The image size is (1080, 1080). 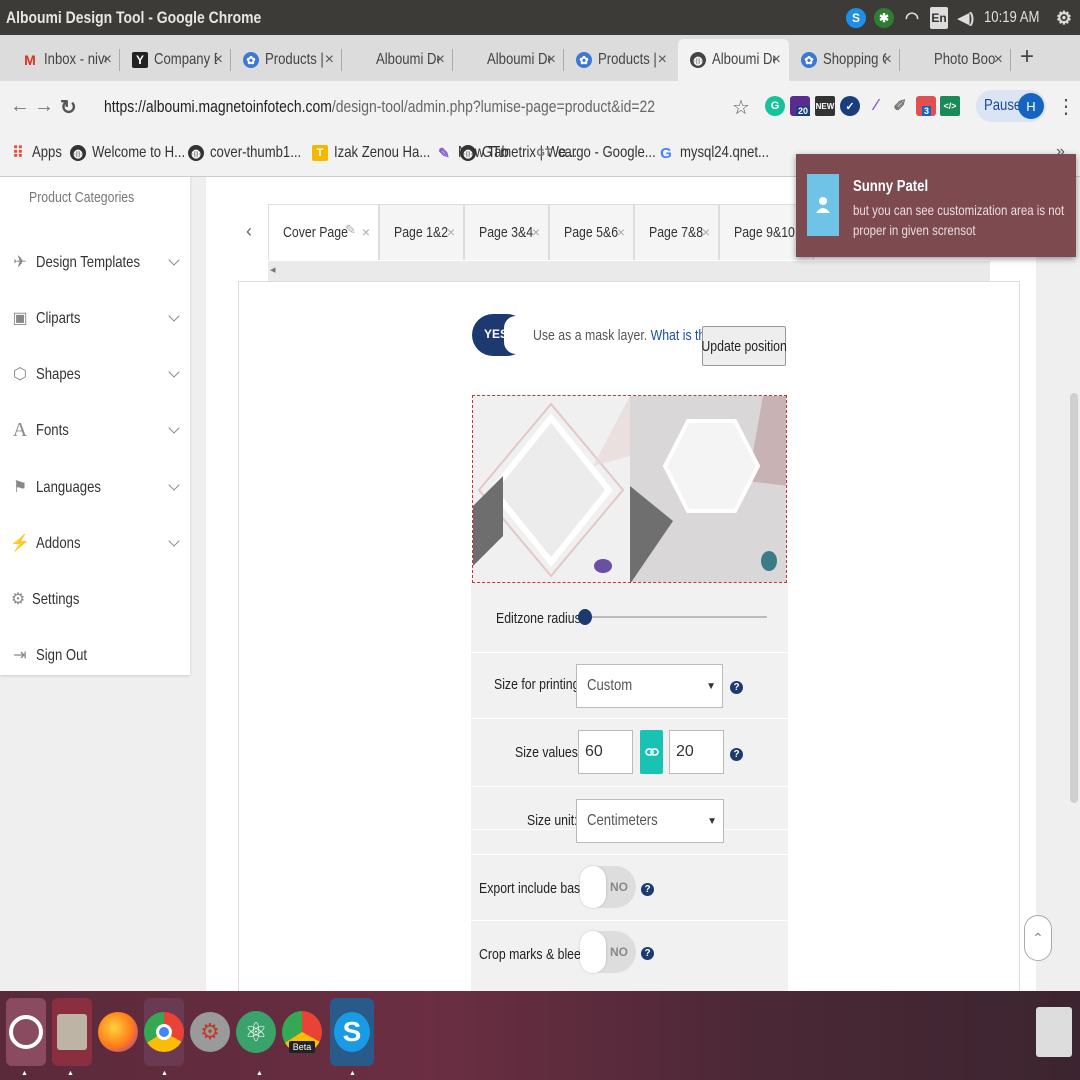 What do you see at coordinates (350, 230) in the screenshot?
I see `pencil-icon: ✎` at bounding box center [350, 230].